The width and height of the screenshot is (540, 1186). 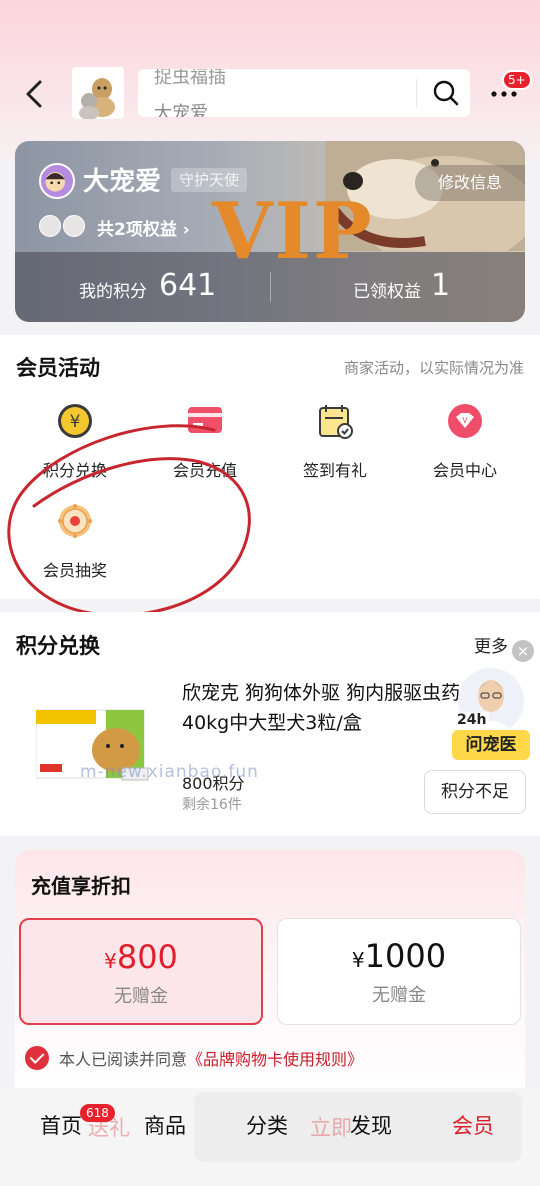 I want to click on recharge-amount: ¥1000, so click(x=399, y=956).